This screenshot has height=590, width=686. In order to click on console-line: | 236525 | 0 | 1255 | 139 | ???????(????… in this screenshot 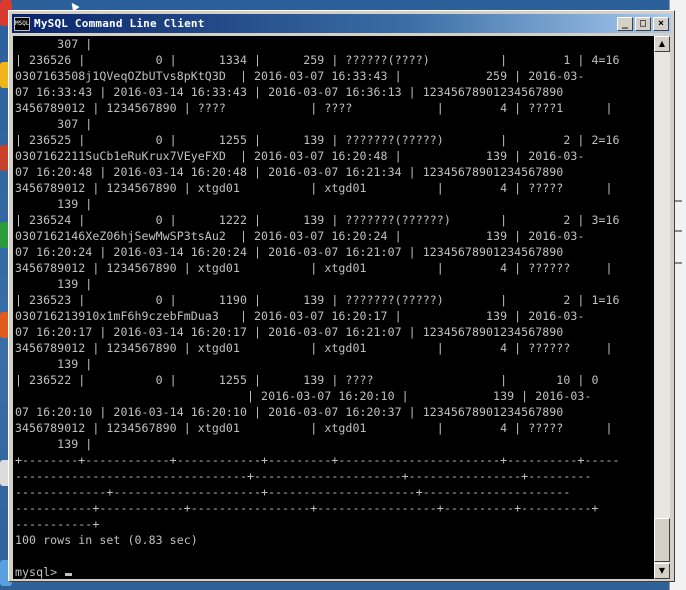, I will do `click(317, 140)`.